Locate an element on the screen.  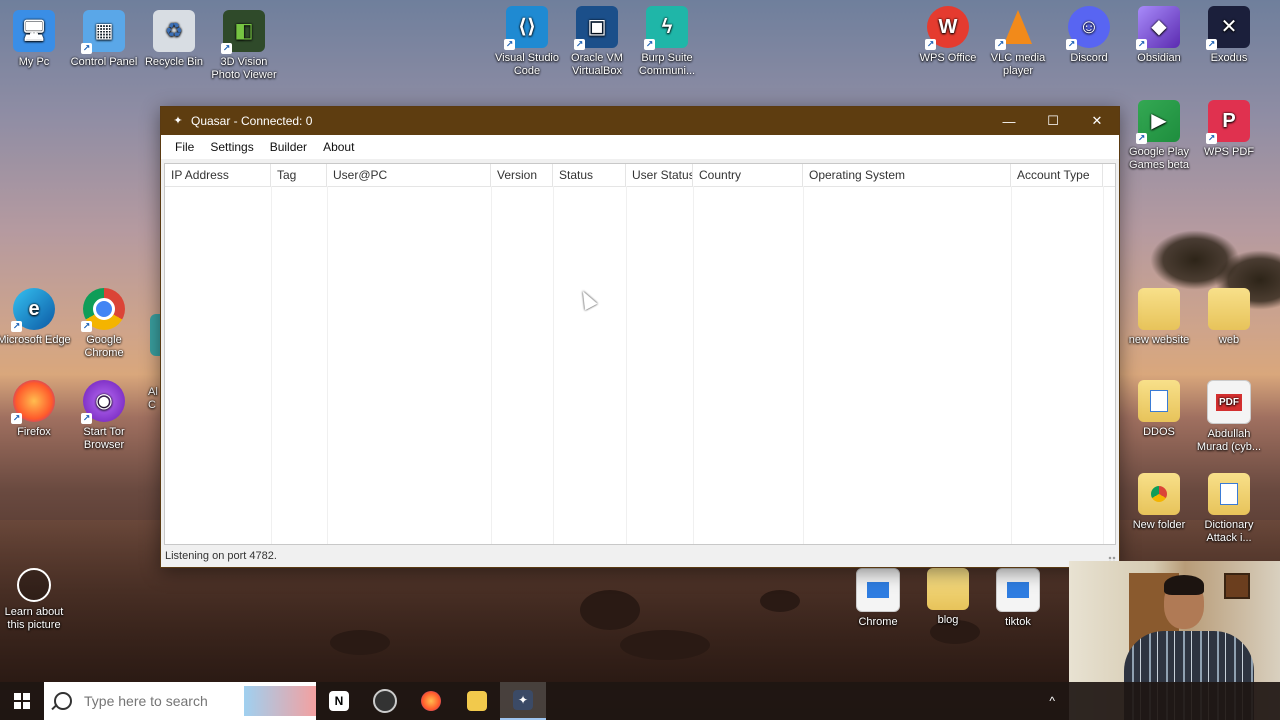
window-title: Quasar - Connected: 0 is located at coordinates (252, 121).